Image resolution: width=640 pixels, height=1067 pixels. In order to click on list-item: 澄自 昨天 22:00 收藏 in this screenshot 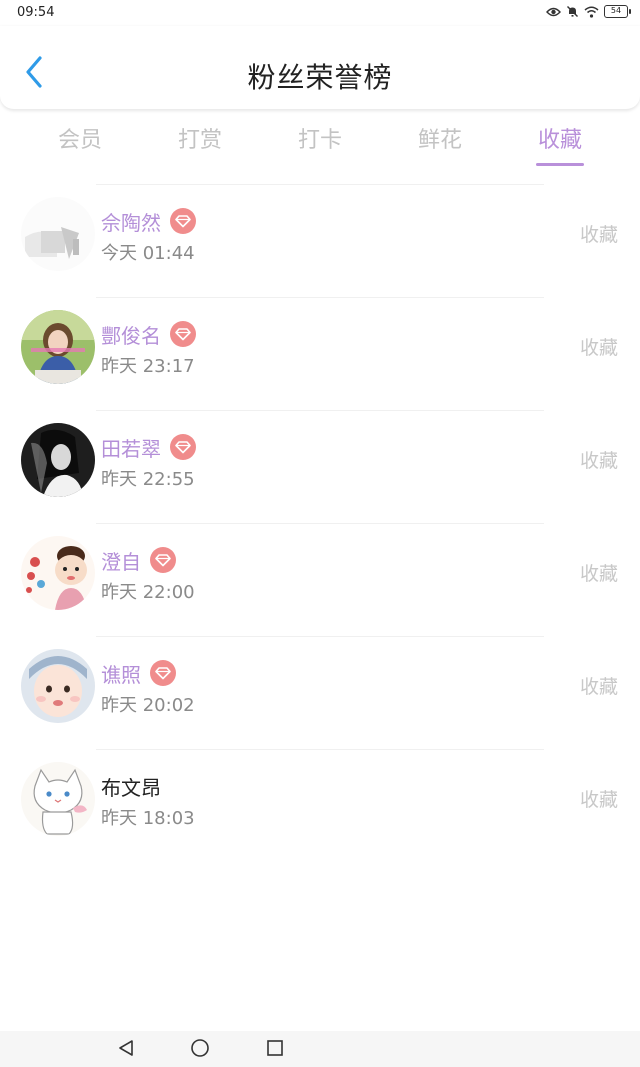, I will do `click(320, 579)`.